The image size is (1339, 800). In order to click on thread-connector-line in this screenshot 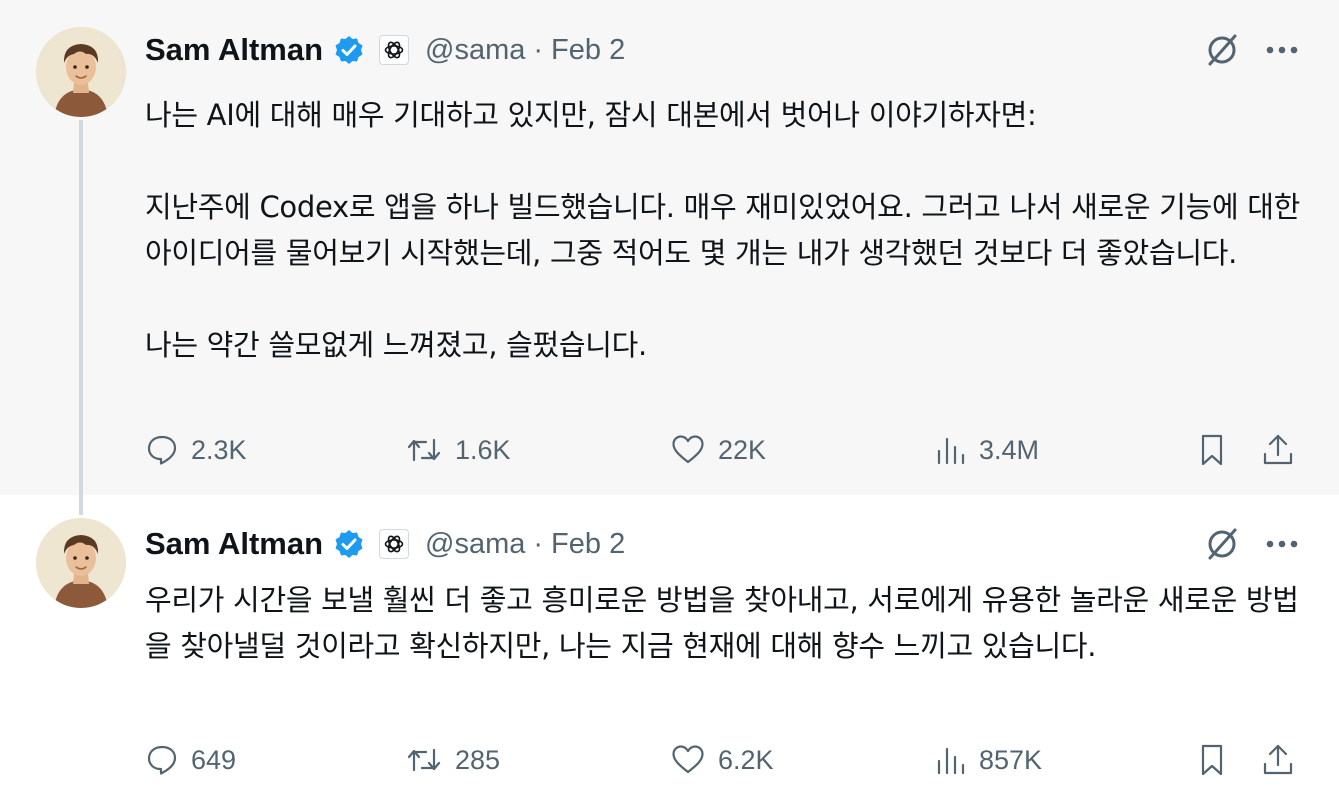, I will do `click(81, 317)`.